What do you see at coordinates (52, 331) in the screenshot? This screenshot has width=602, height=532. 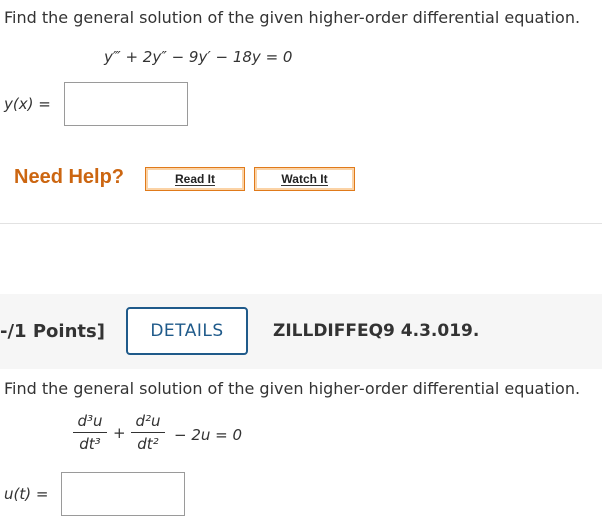 I see `points-label: -/1 Points]` at bounding box center [52, 331].